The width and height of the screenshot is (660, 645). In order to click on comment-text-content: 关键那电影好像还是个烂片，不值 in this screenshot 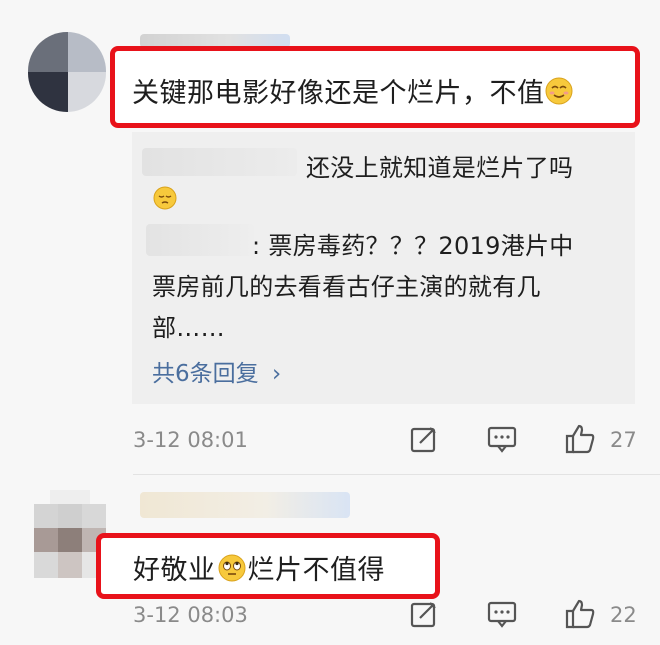, I will do `click(338, 93)`.